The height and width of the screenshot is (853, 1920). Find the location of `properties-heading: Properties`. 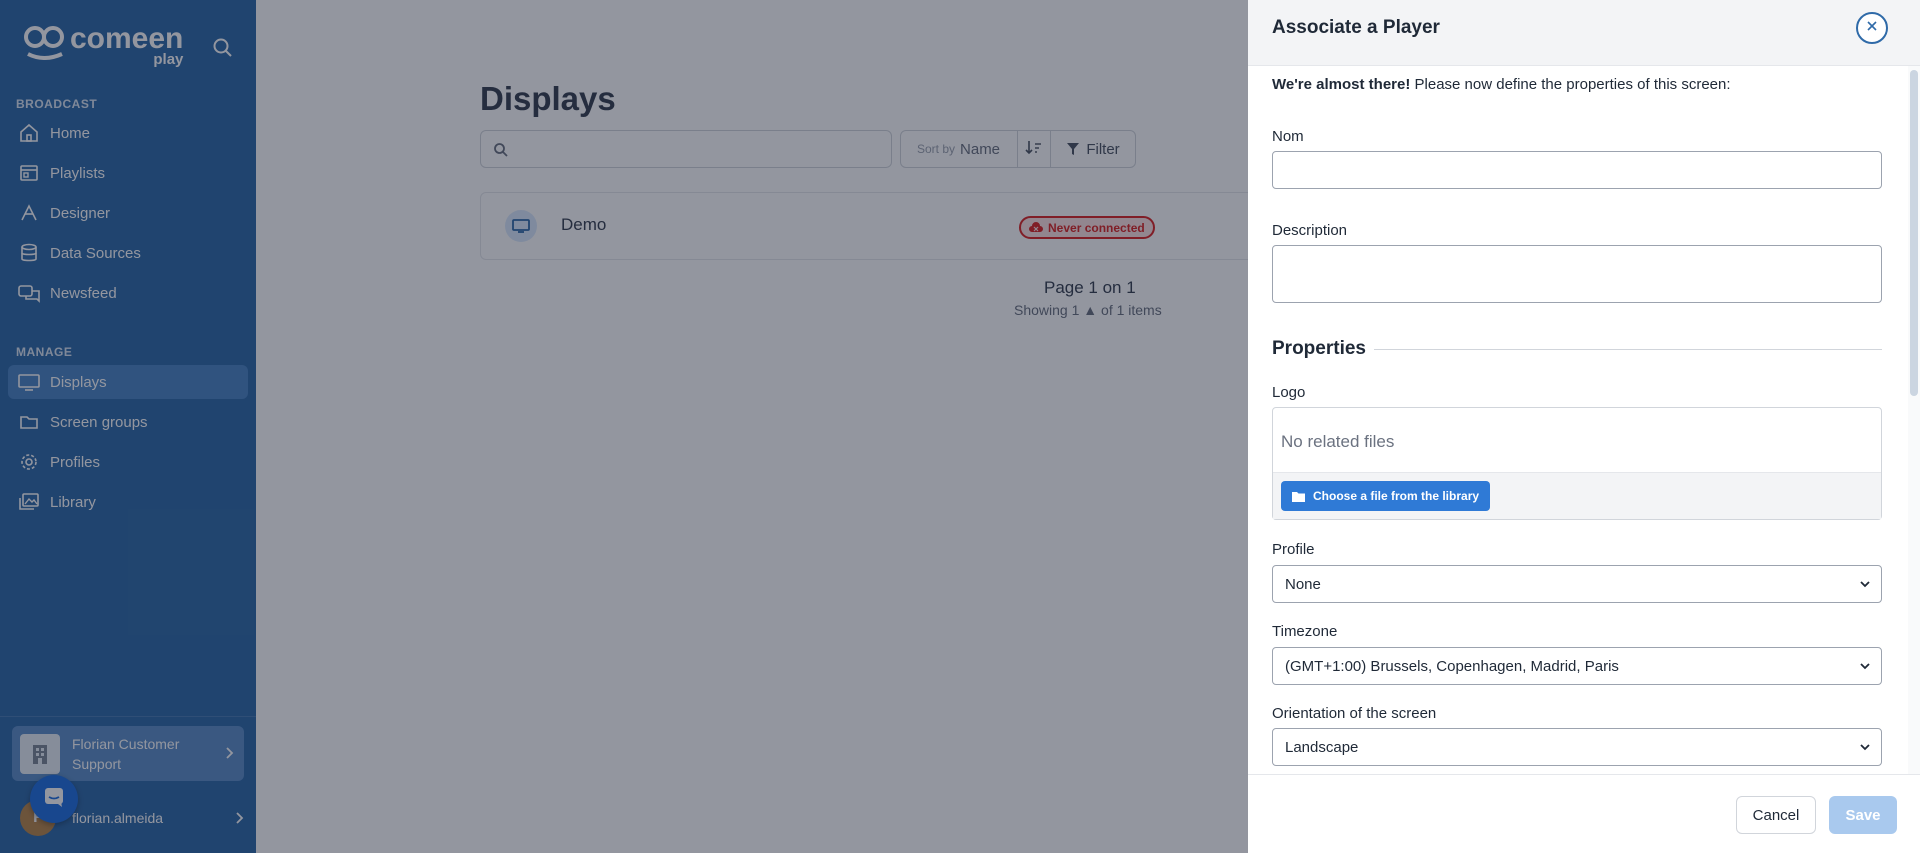

properties-heading: Properties is located at coordinates (1319, 348).